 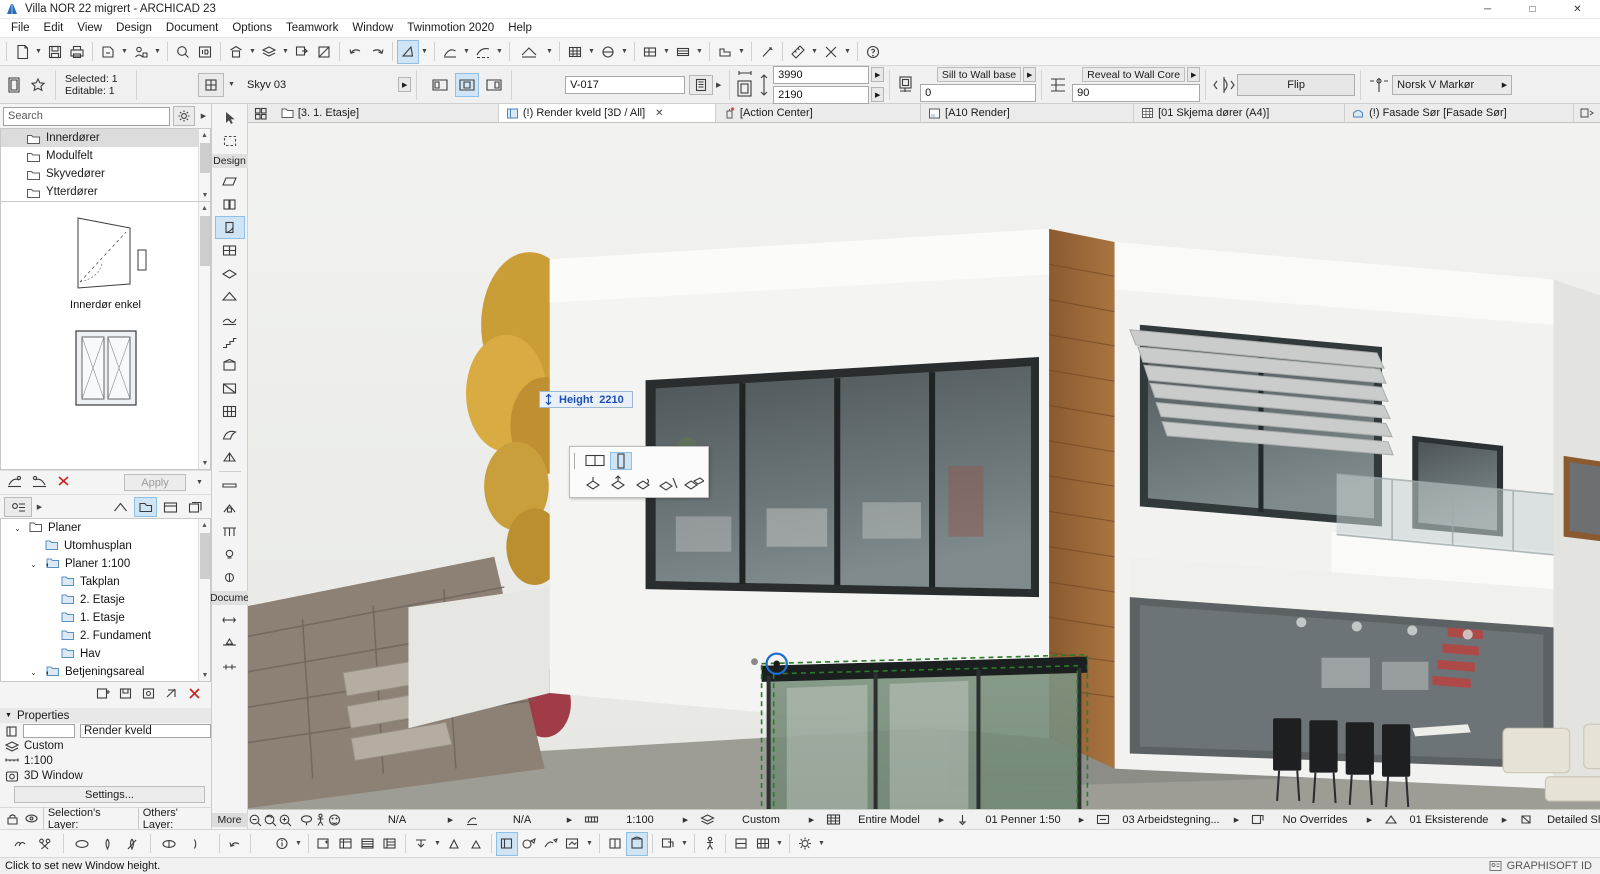 I want to click on zoom-out-icon, so click(x=255, y=820).